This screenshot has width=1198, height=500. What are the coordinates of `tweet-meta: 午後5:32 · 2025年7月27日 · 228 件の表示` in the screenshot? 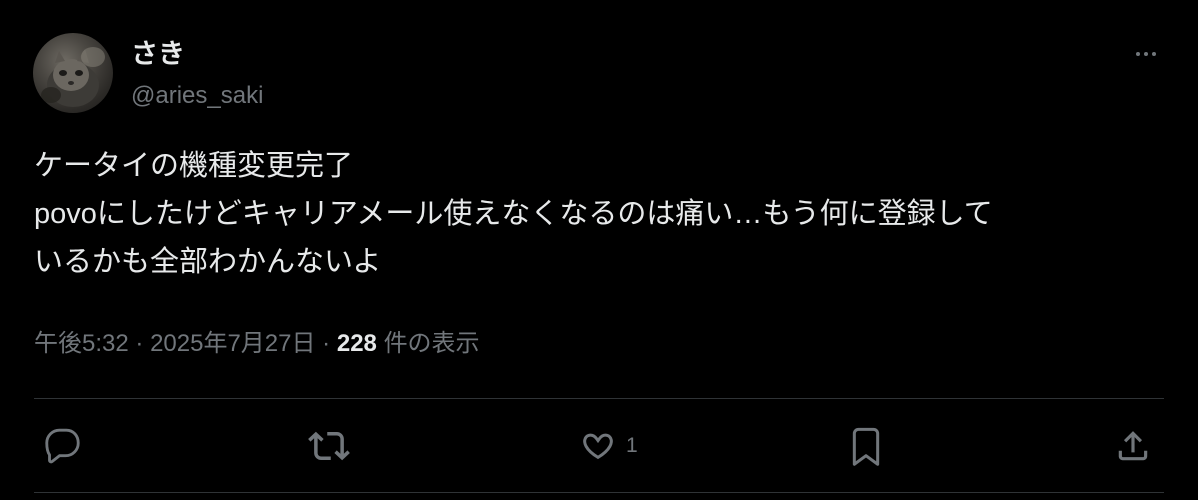 It's located at (257, 344).